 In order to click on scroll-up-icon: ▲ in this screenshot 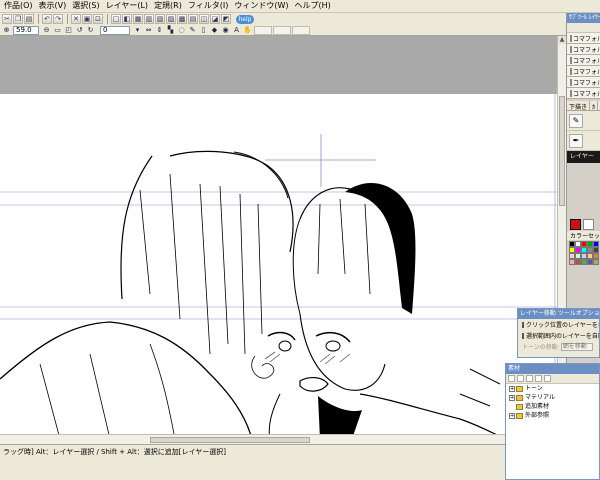, I will do `click(562, 40)`.